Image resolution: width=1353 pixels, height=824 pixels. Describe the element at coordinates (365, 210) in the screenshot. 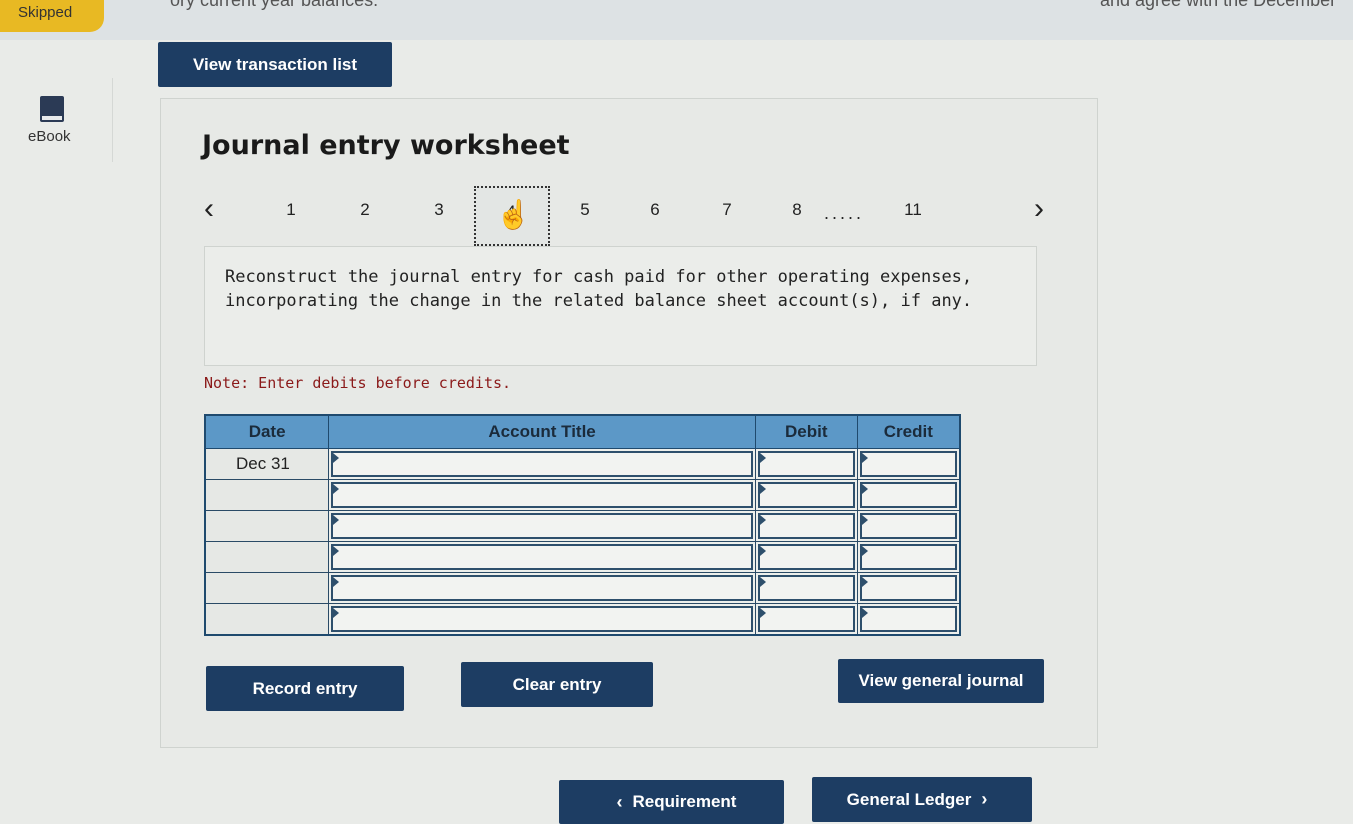

I see `page-2: 2` at that location.